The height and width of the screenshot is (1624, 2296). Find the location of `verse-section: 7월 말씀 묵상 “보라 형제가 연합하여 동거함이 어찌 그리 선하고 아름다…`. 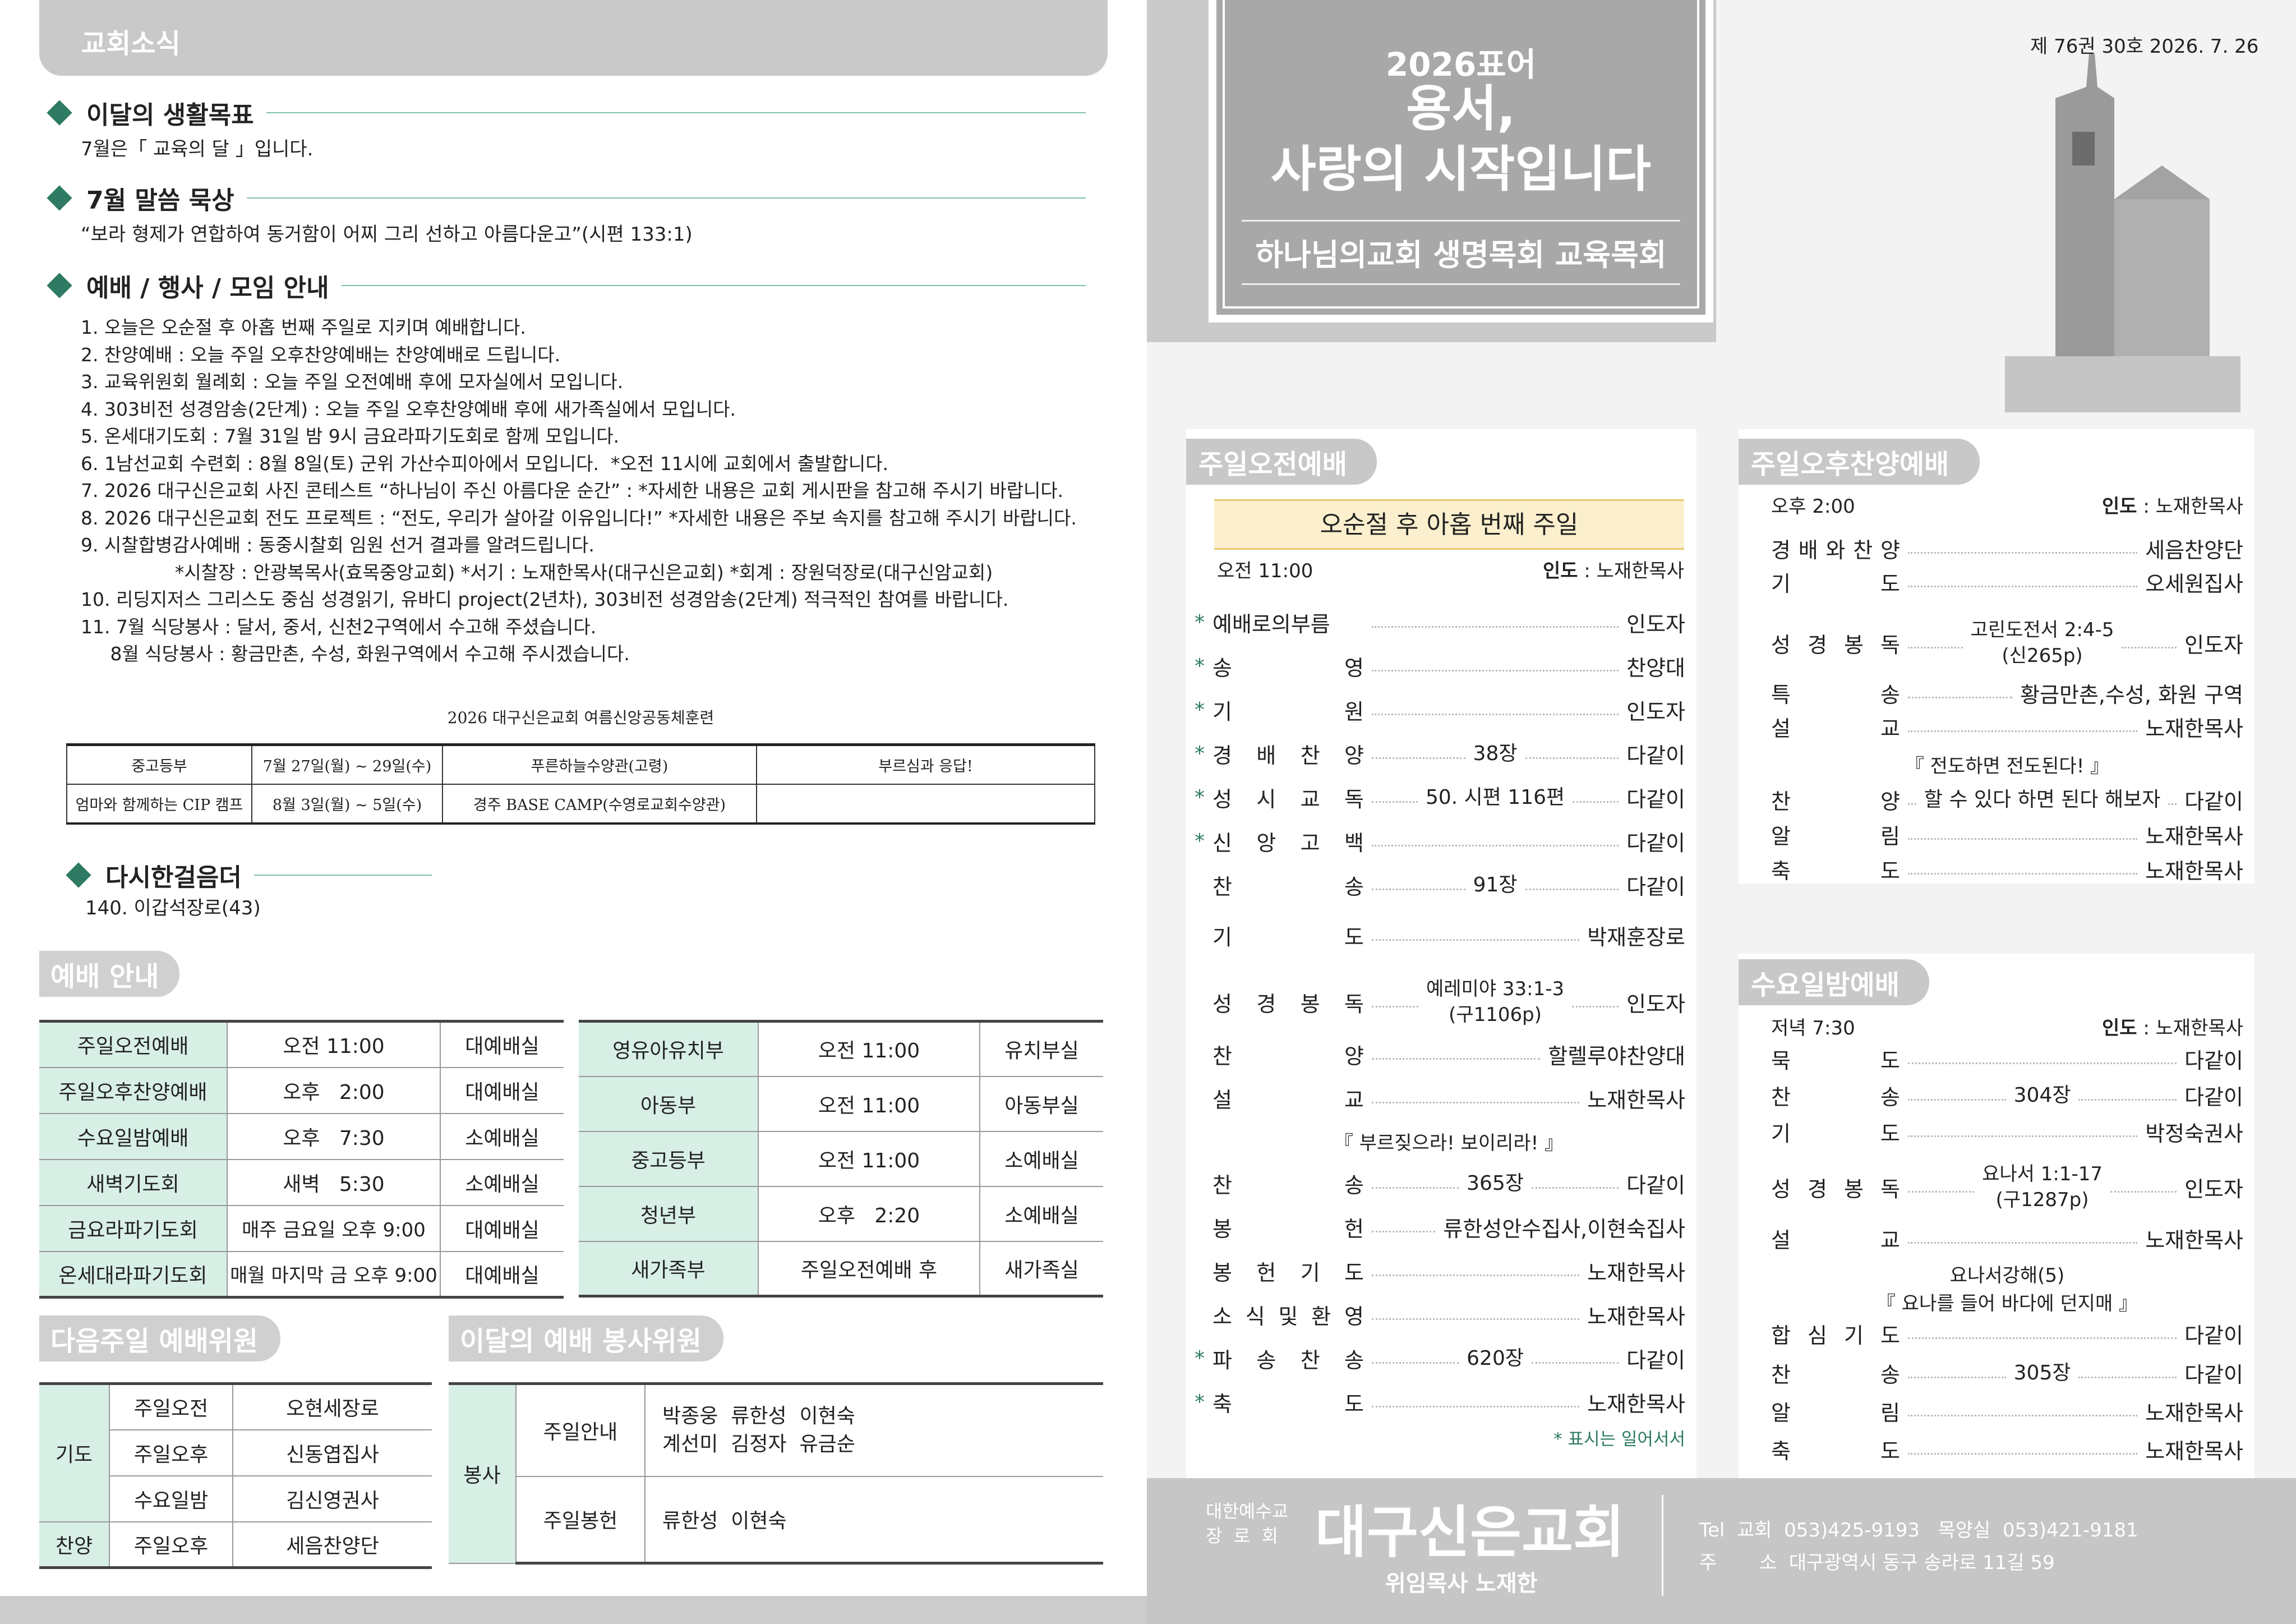

verse-section: 7월 말씀 묵상 “보라 형제가 연합하여 동거함이 어찌 그리 선하고 아름다… is located at coordinates (564, 213).